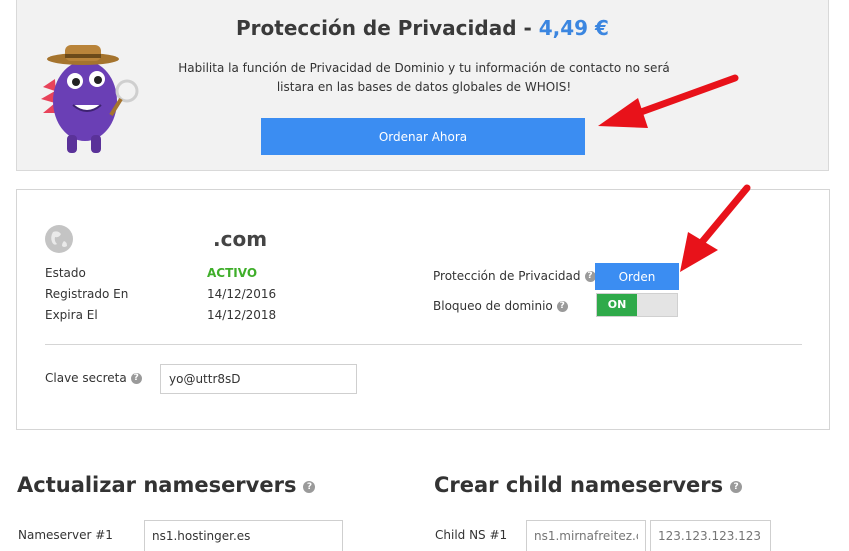 The image size is (849, 551). I want to click on child-nameservers-text: Crear child nameservers, so click(579, 485).